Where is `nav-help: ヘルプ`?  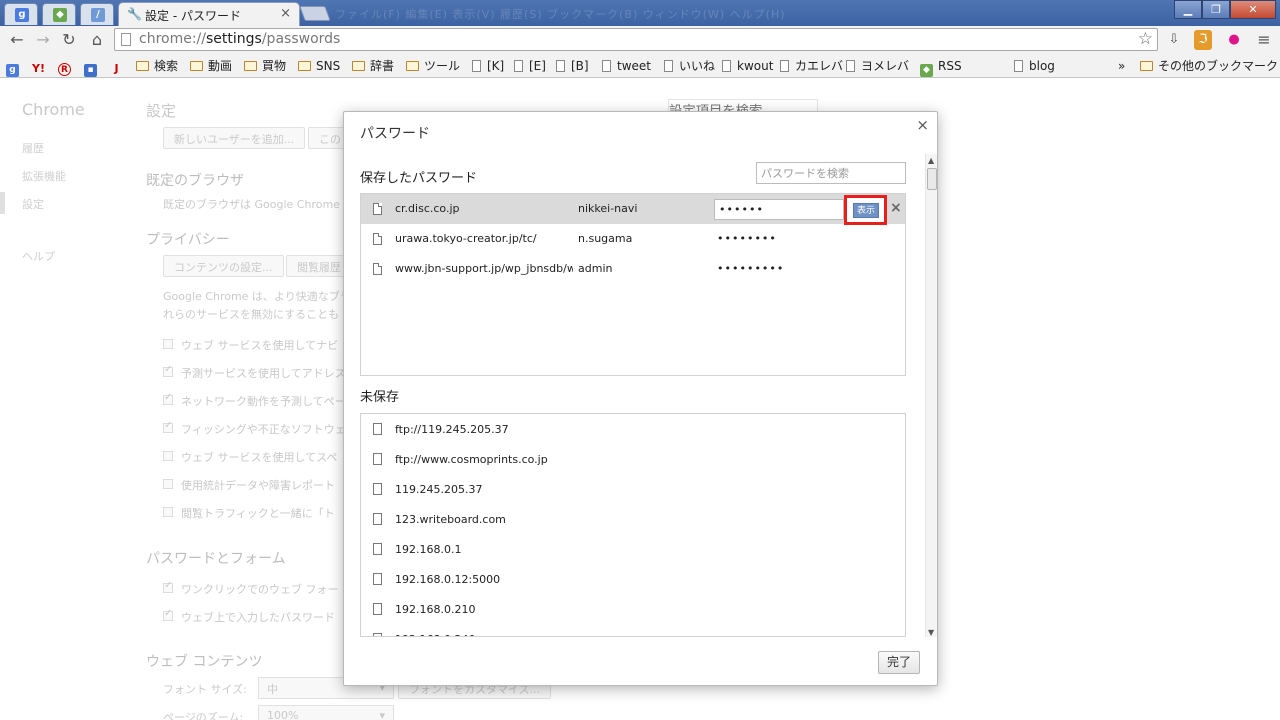
nav-help: ヘルプ is located at coordinates (38, 256).